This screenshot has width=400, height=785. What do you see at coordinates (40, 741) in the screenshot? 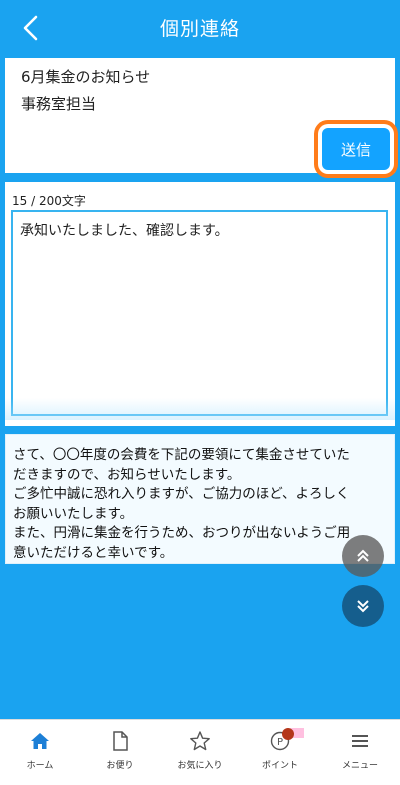
I see `home-icon` at bounding box center [40, 741].